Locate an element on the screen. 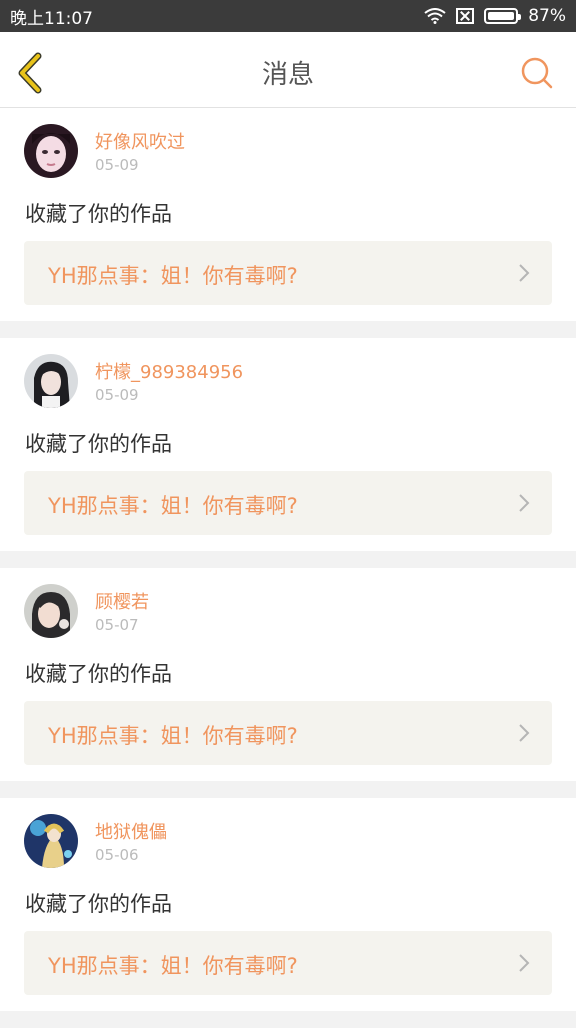 Image resolution: width=576 pixels, height=1028 pixels. message-date: 05-07 is located at coordinates (117, 625).